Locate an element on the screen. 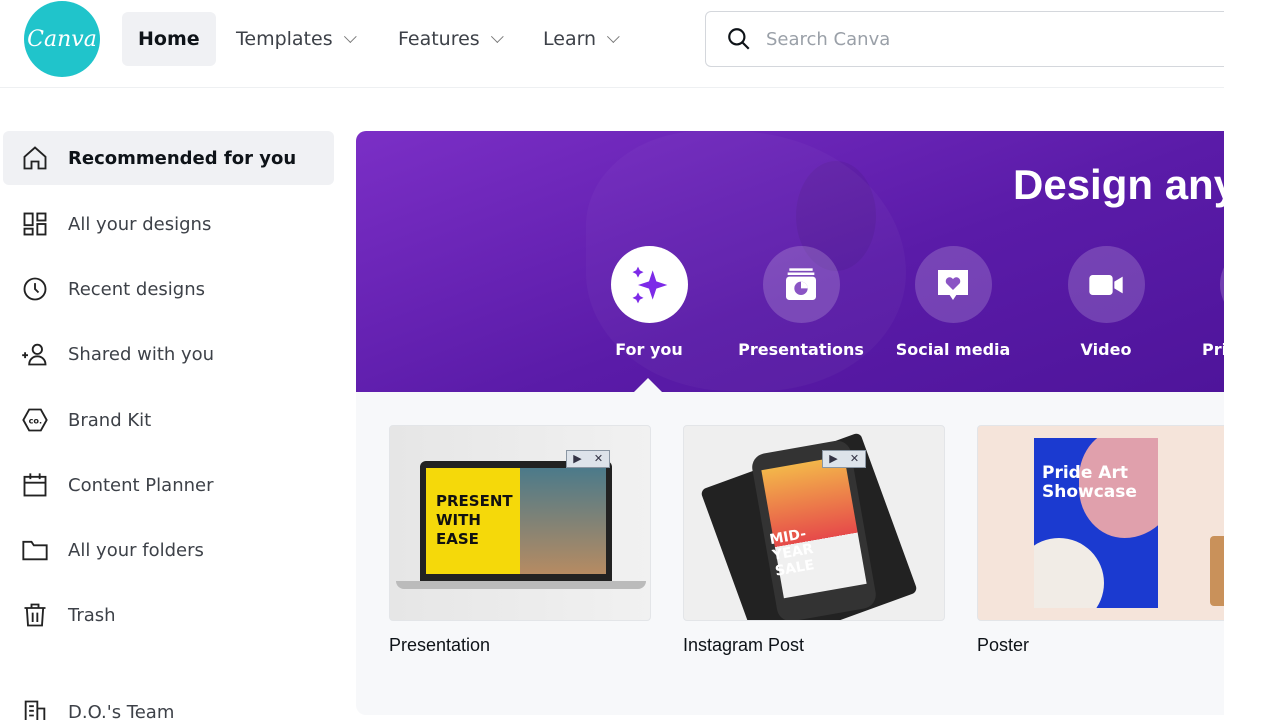 The image size is (1280, 720). calendar-icon is located at coordinates (35, 485).